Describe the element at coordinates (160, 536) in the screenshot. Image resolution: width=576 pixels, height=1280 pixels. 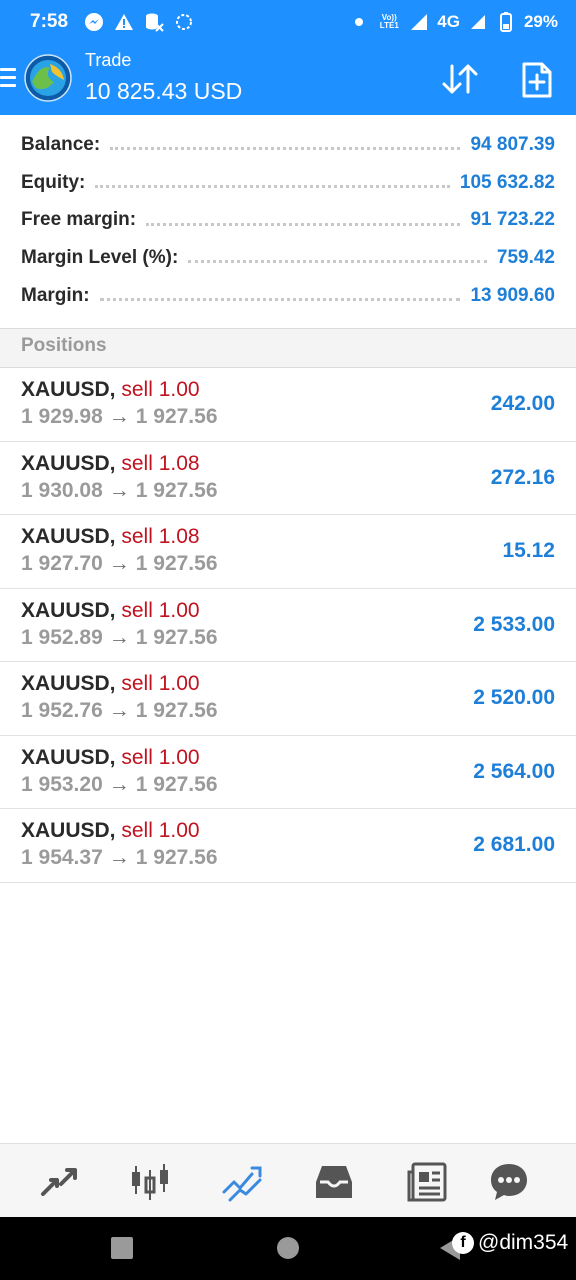
I see `position-type: sell 1.08` at that location.